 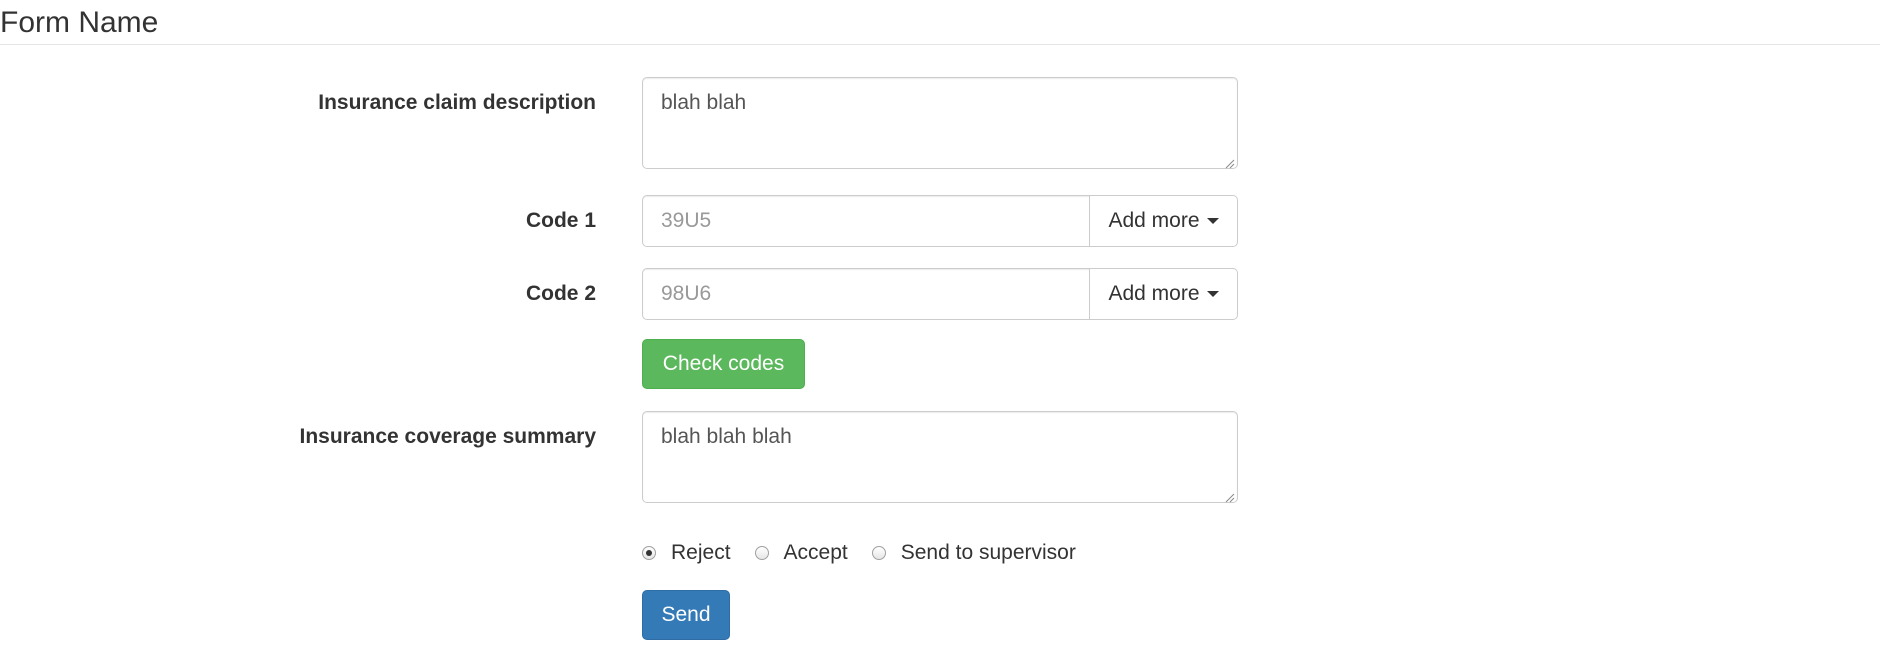 I want to click on coverage-summary-label: Insurance coverage summary, so click(x=447, y=436).